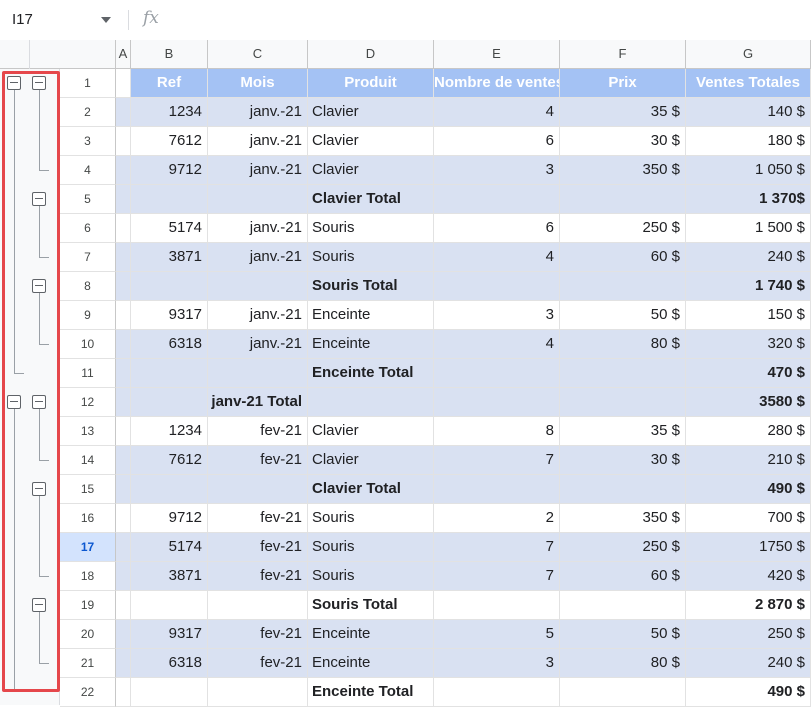  What do you see at coordinates (371, 257) in the screenshot?
I see `cell-d7: Souris` at bounding box center [371, 257].